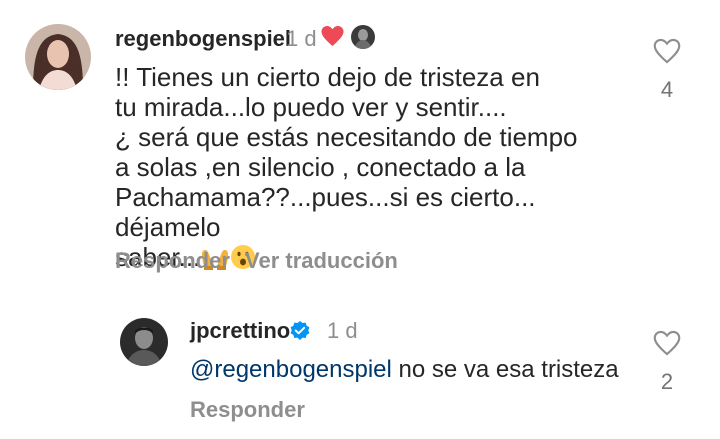  I want to click on comment-timestamp: 1 d, so click(301, 38).